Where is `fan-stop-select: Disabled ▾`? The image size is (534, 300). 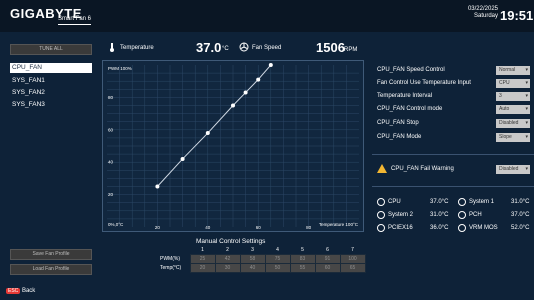 fan-stop-select: Disabled ▾ is located at coordinates (513, 123).